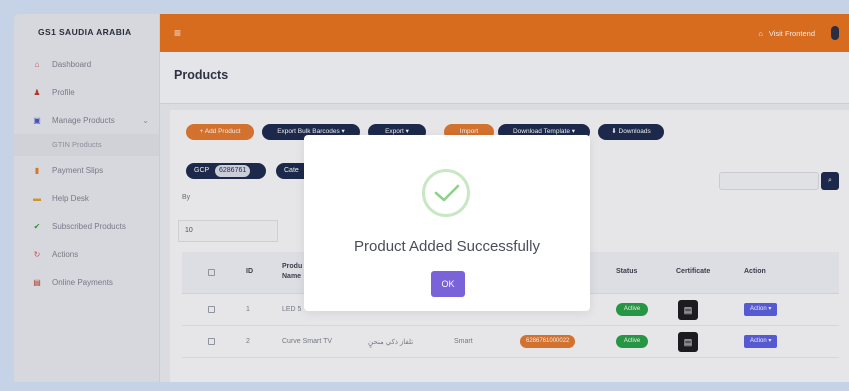 Image resolution: width=849 pixels, height=391 pixels. Describe the element at coordinates (447, 246) in the screenshot. I see `dialog-title: Product Added Successfully` at that location.